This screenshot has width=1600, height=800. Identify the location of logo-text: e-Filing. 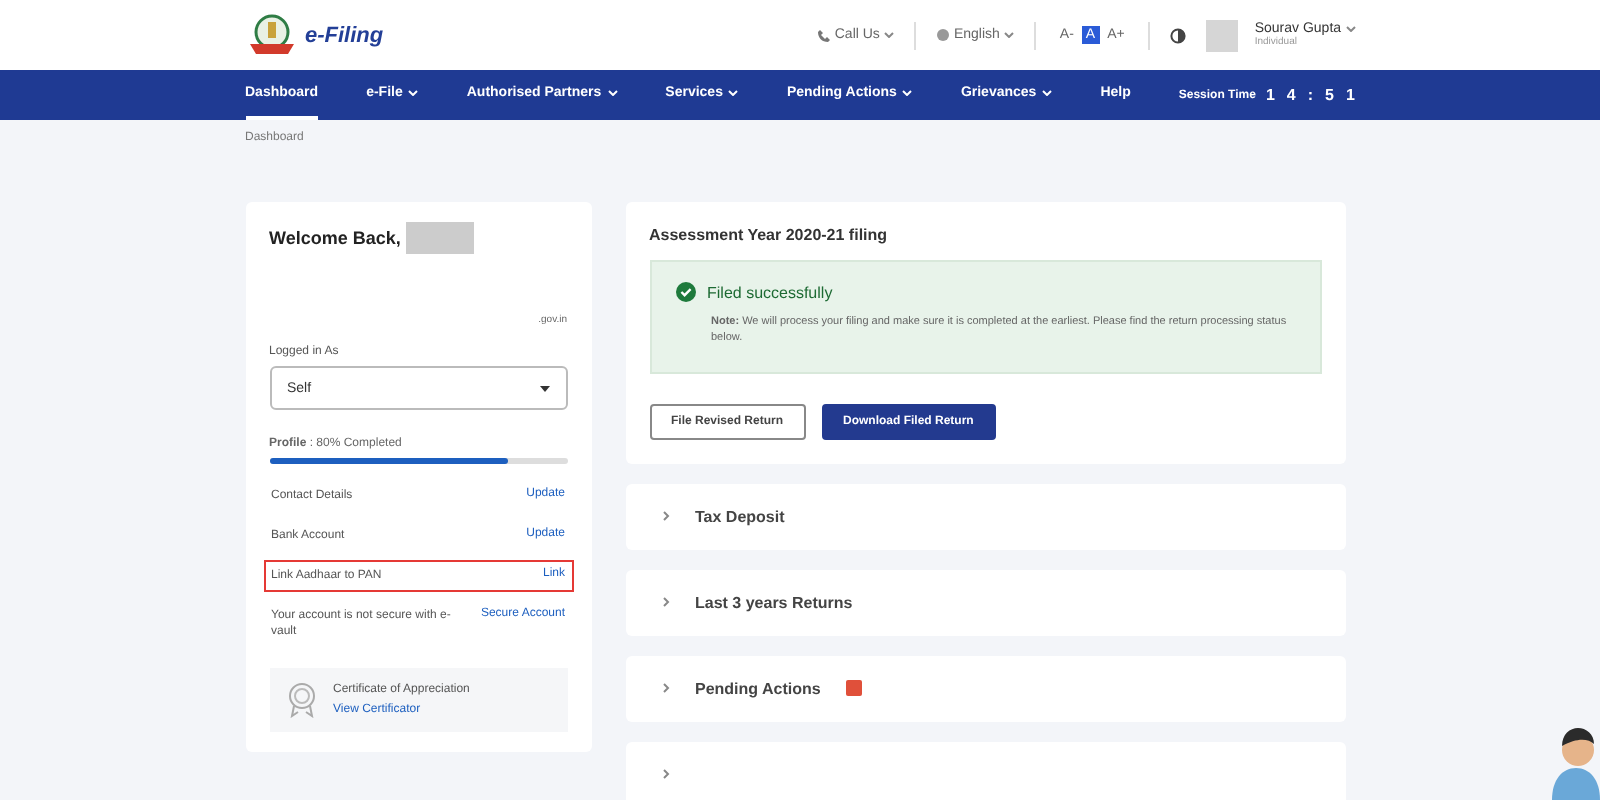
(344, 35).